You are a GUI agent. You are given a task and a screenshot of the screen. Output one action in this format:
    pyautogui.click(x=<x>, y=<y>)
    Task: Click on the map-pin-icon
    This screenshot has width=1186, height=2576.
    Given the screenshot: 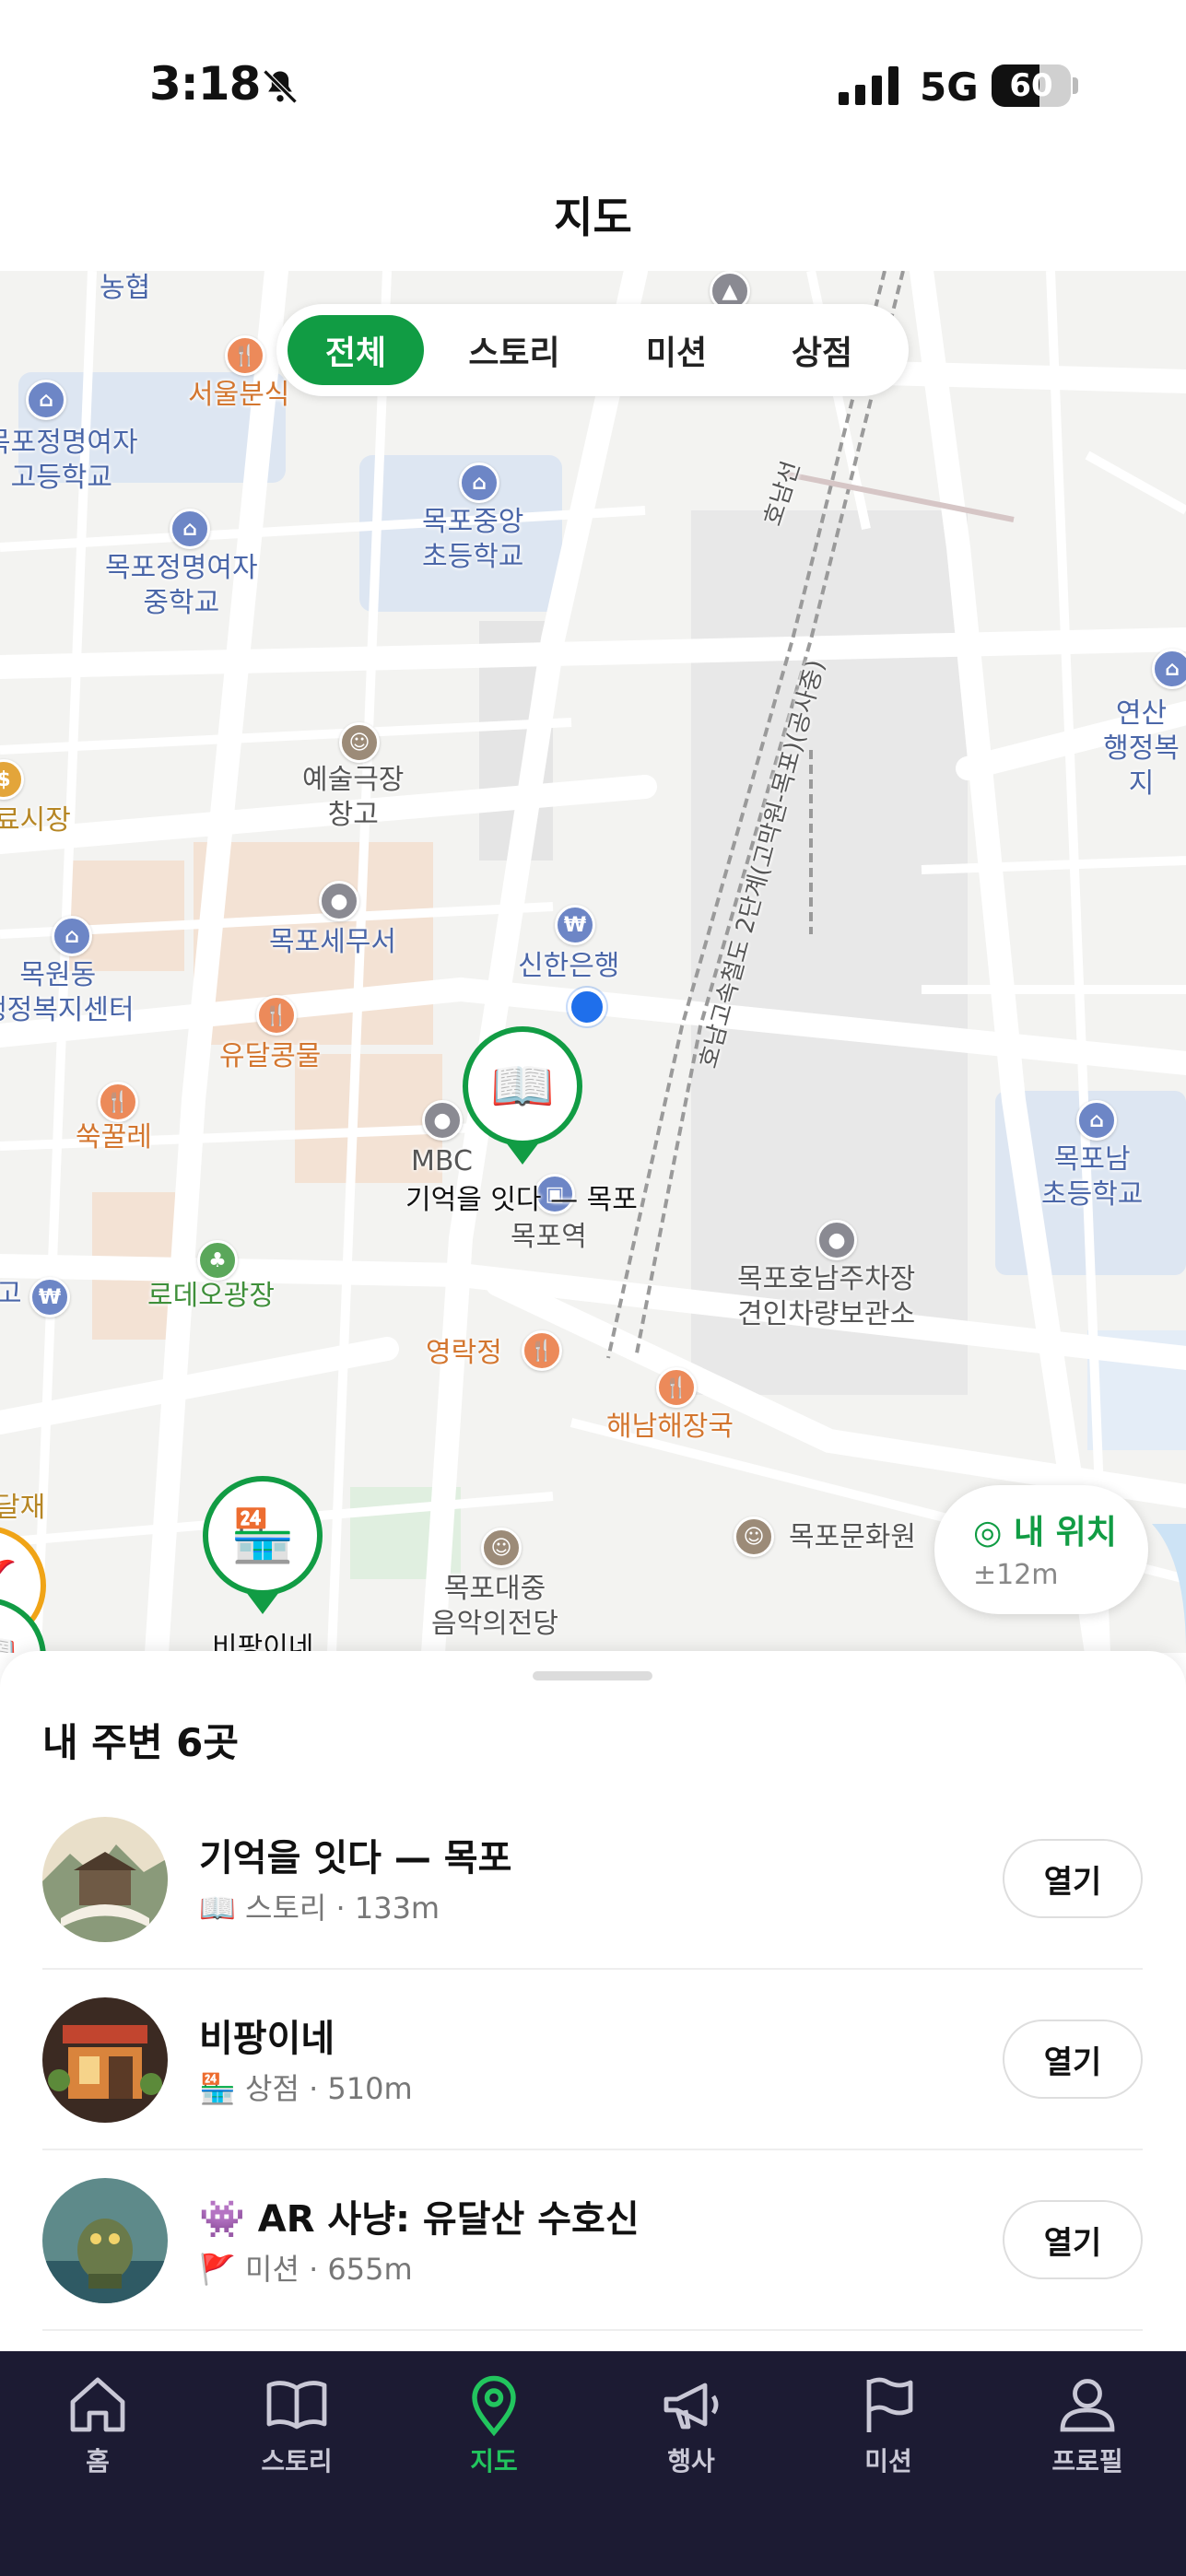 What is the action you would take?
    pyautogui.click(x=494, y=2406)
    